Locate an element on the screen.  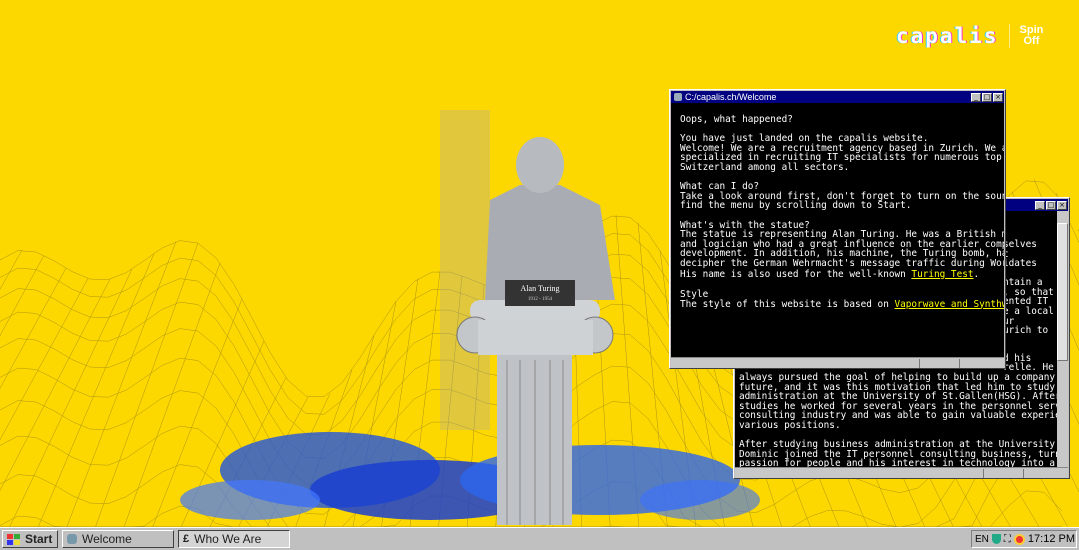
heading-oops: Oops, what happened? is located at coordinates (736, 119).